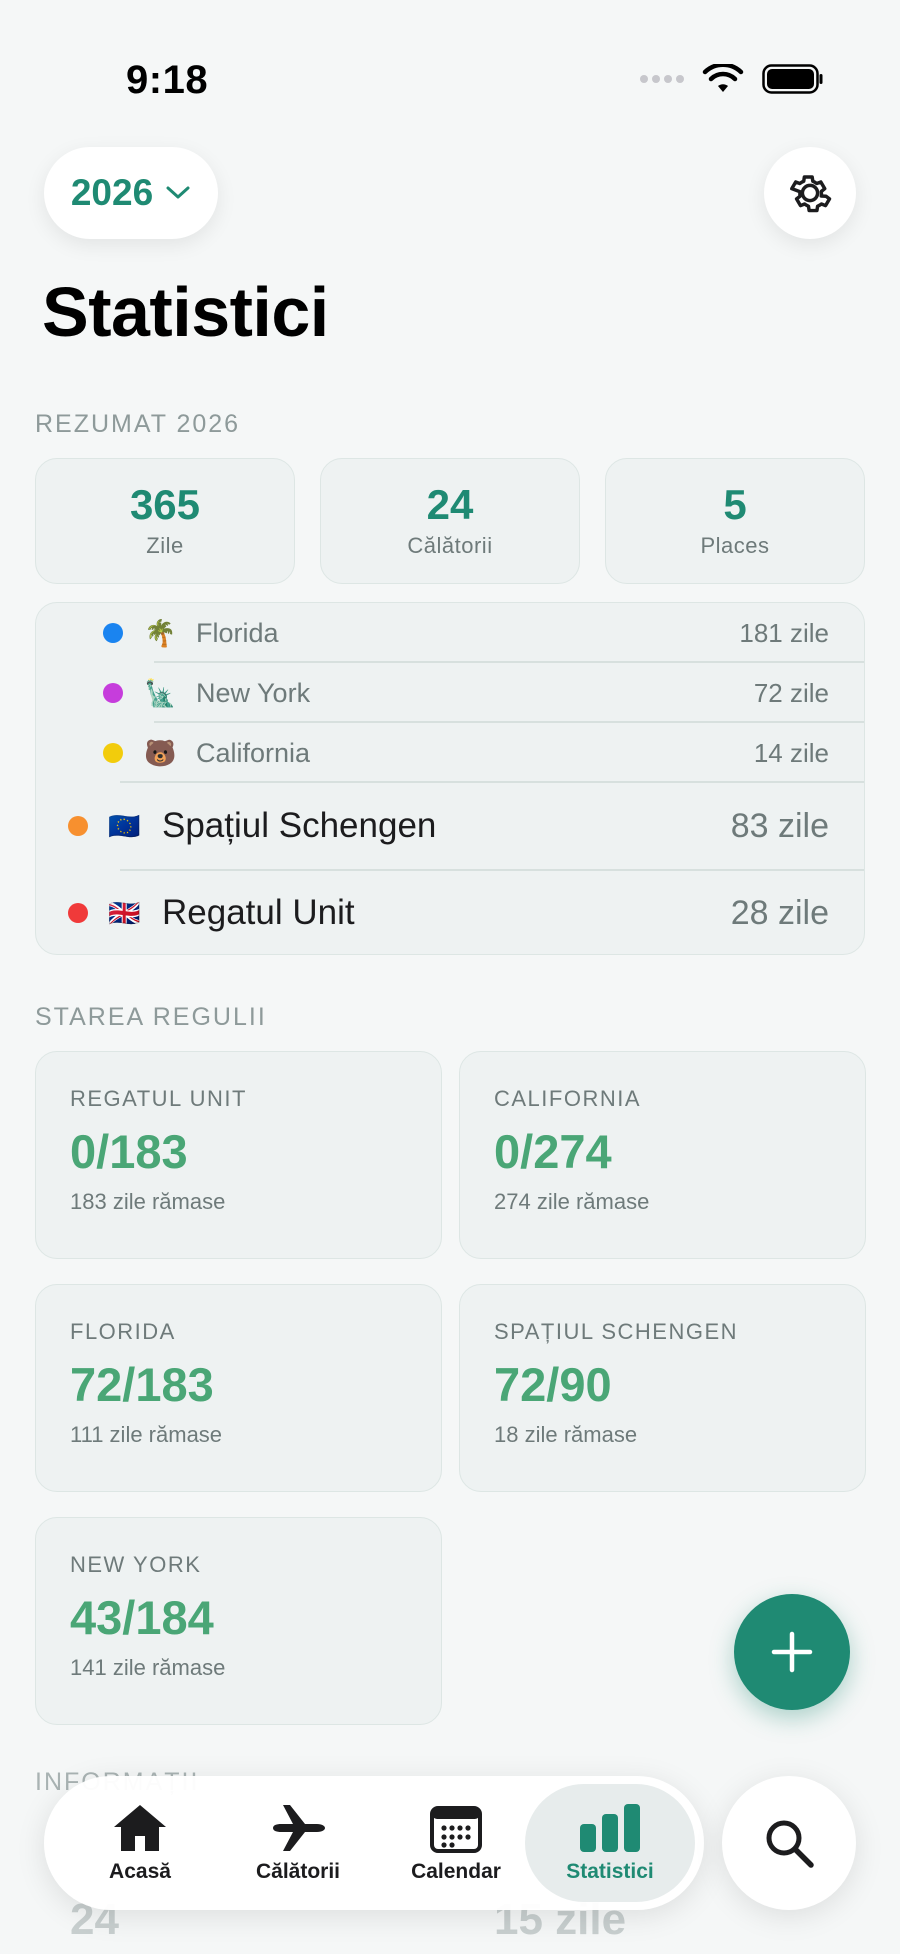  Describe the element at coordinates (165, 545) in the screenshot. I see `summary-days-label: Zile` at that location.